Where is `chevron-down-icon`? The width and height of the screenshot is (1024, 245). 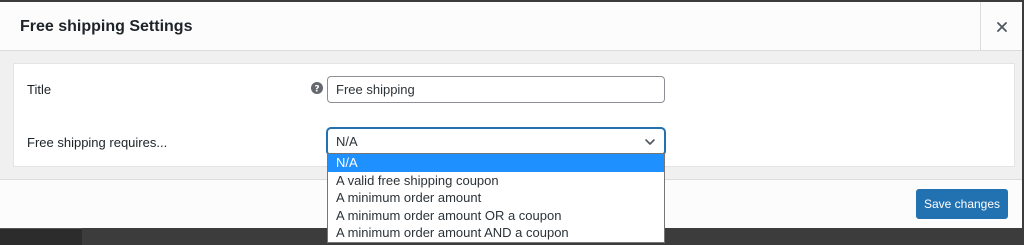 chevron-down-icon is located at coordinates (650, 142).